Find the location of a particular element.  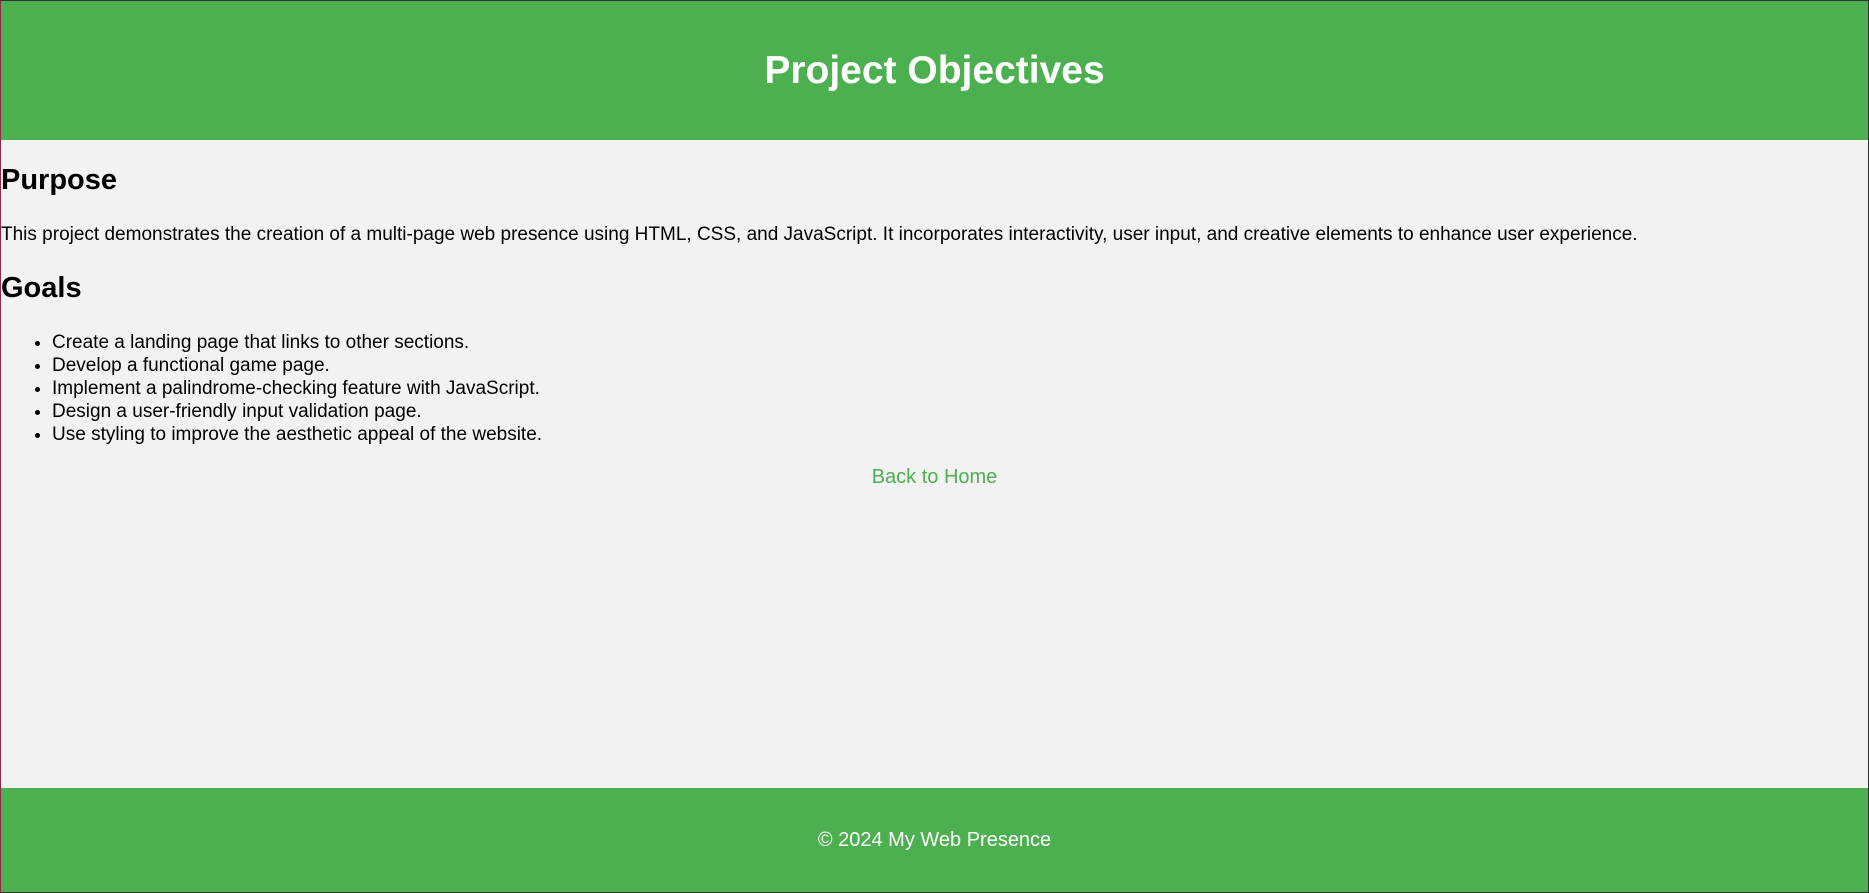

list-item: Develop a functional game page. is located at coordinates (297, 365).